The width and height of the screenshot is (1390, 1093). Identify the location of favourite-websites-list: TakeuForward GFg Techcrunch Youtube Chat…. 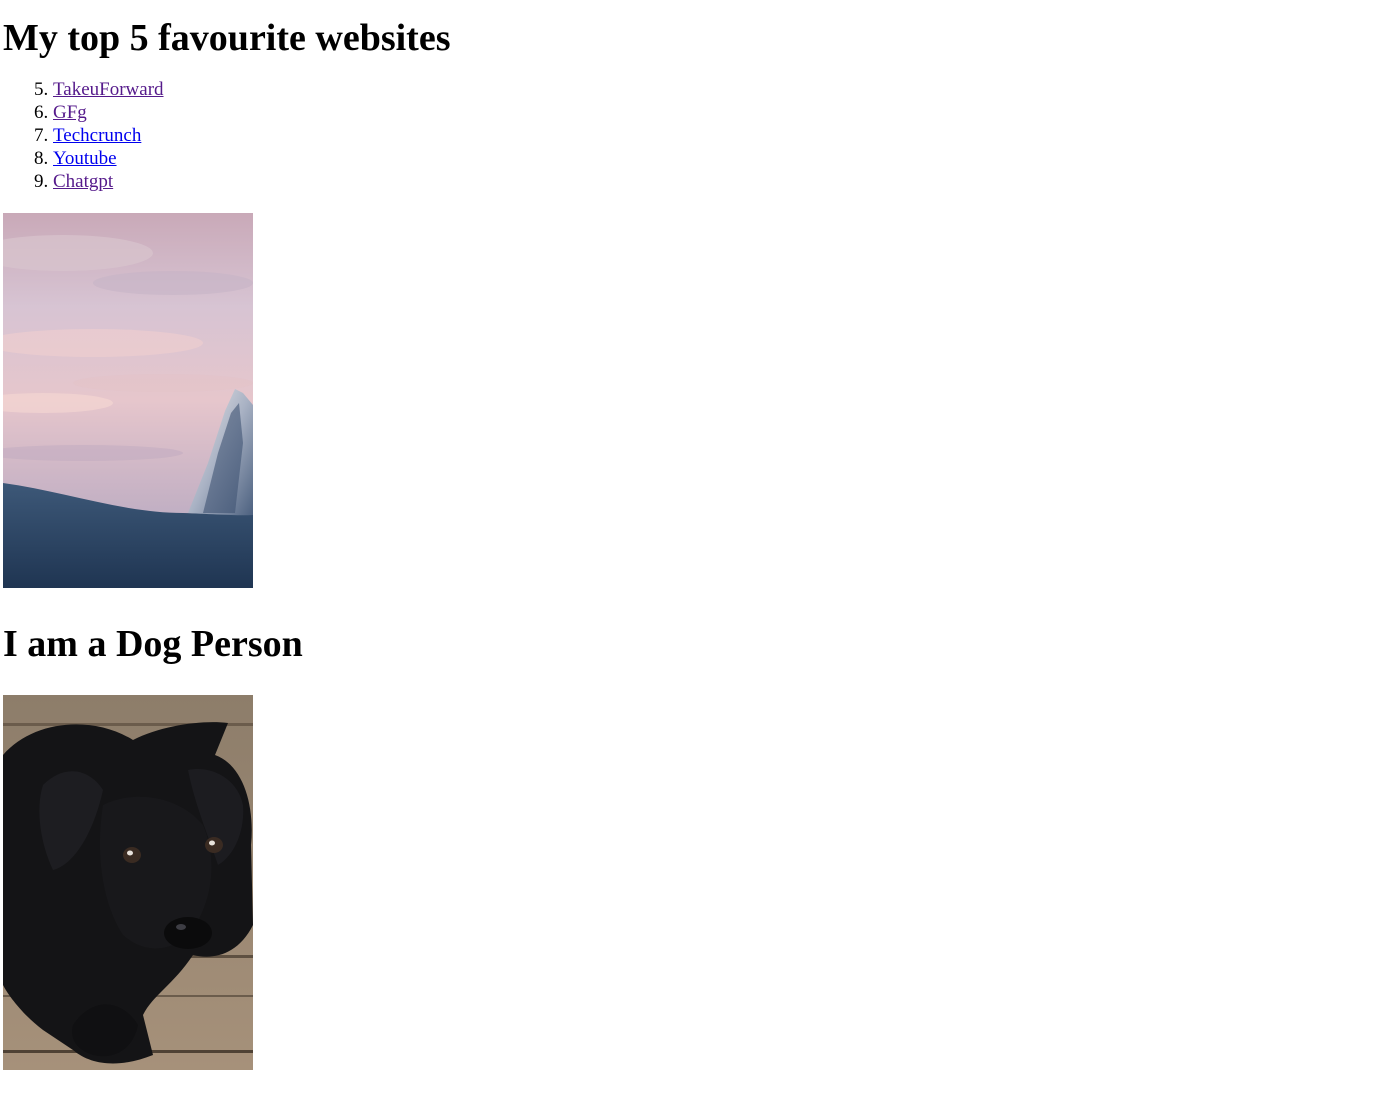
(695, 135).